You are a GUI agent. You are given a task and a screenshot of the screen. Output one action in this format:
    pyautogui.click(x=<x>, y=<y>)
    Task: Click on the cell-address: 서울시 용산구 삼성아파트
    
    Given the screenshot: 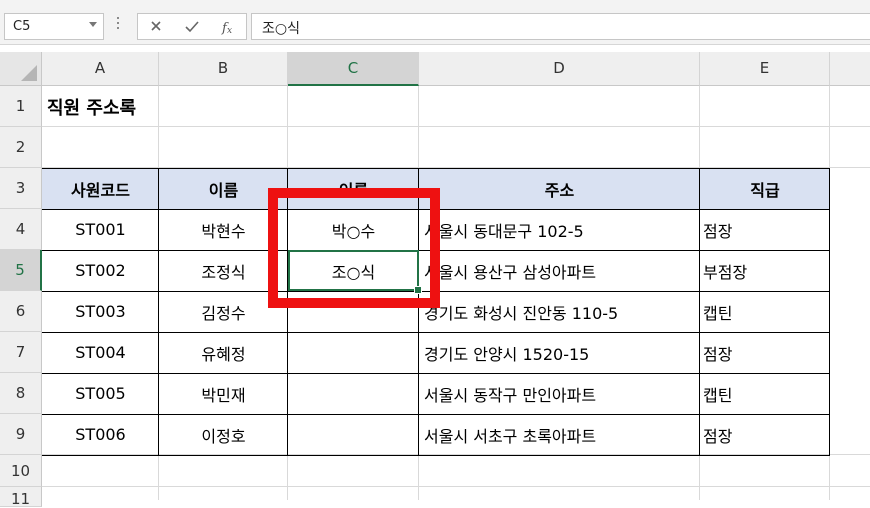 What is the action you would take?
    pyautogui.click(x=559, y=270)
    